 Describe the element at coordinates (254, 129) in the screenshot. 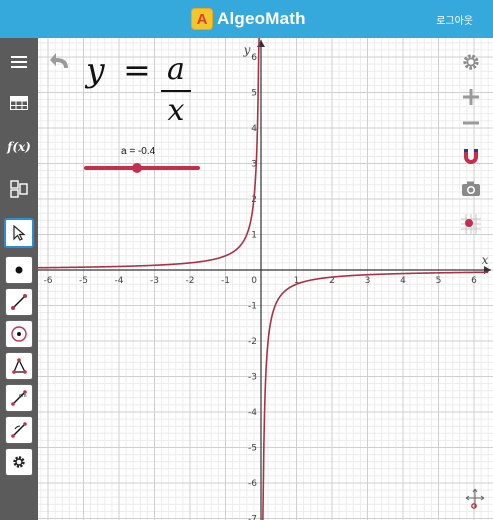

I see `y-tick-label: 4` at that location.